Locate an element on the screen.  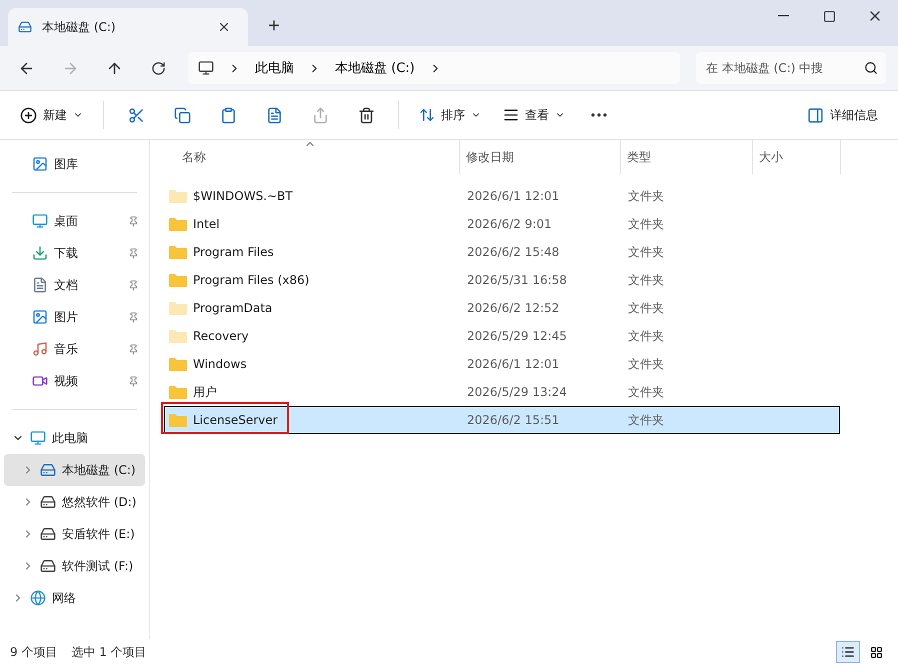
sidebar-item: 此电脑 is located at coordinates (74, 438).